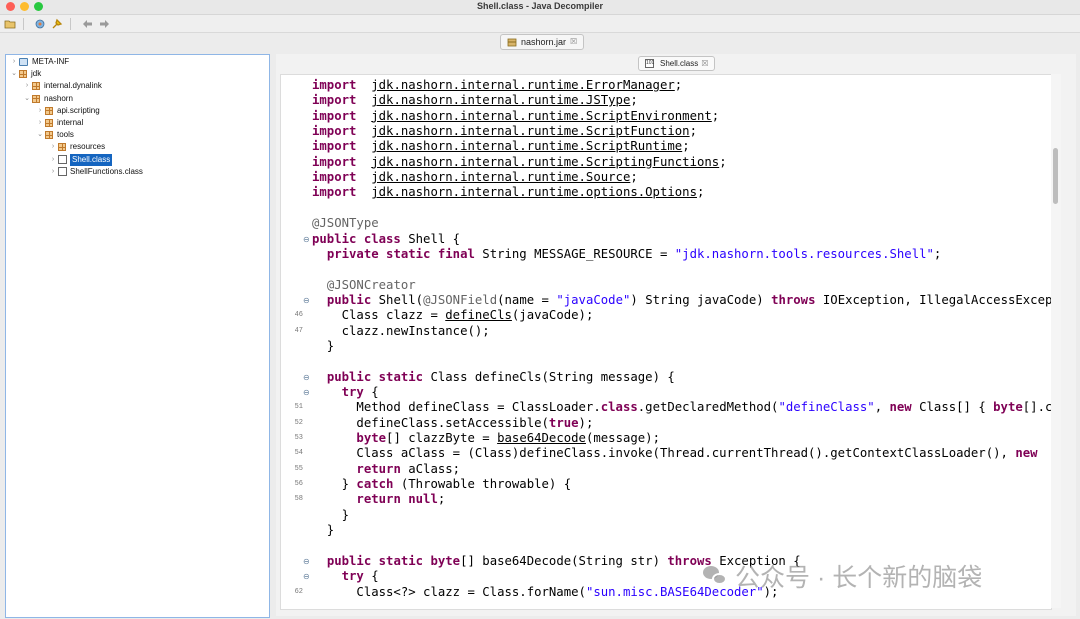 Image resolution: width=1080 pixels, height=619 pixels. Describe the element at coordinates (541, 438) in the screenshot. I see `reference-link: base64Decode` at that location.